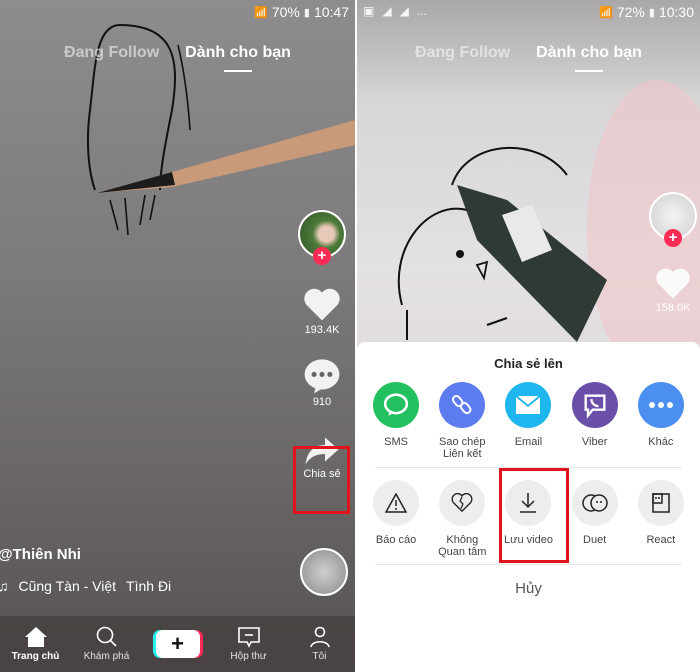 This screenshot has width=700, height=672. Describe the element at coordinates (67, 586) in the screenshot. I see `music-title: Cũng Tàn - Việt` at that location.